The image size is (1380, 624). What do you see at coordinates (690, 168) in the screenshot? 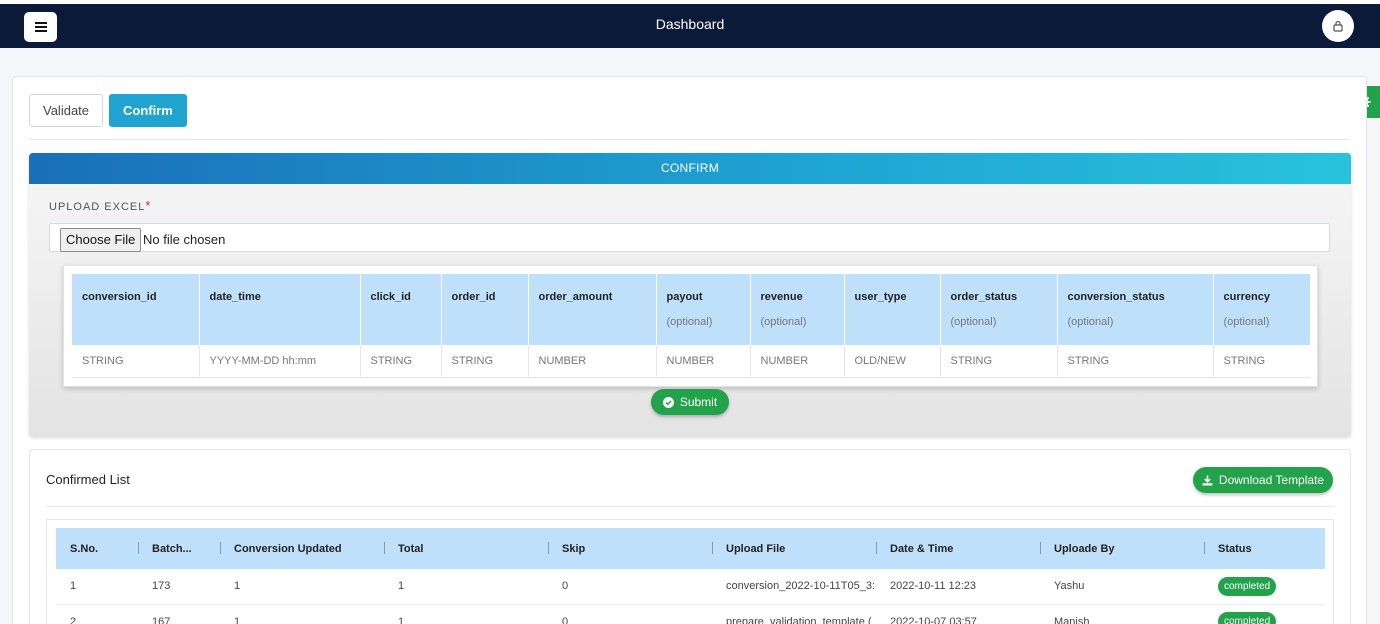
I see `confirm-panel-header: CONFIRM` at bounding box center [690, 168].